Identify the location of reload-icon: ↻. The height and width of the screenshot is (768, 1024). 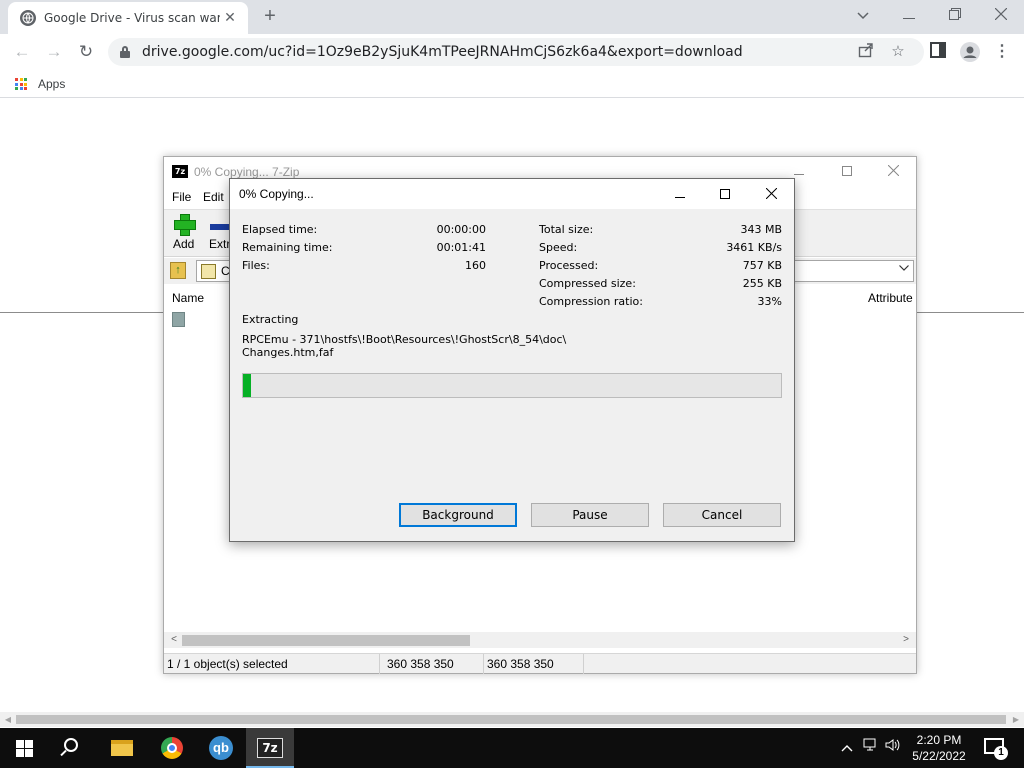
(86, 52).